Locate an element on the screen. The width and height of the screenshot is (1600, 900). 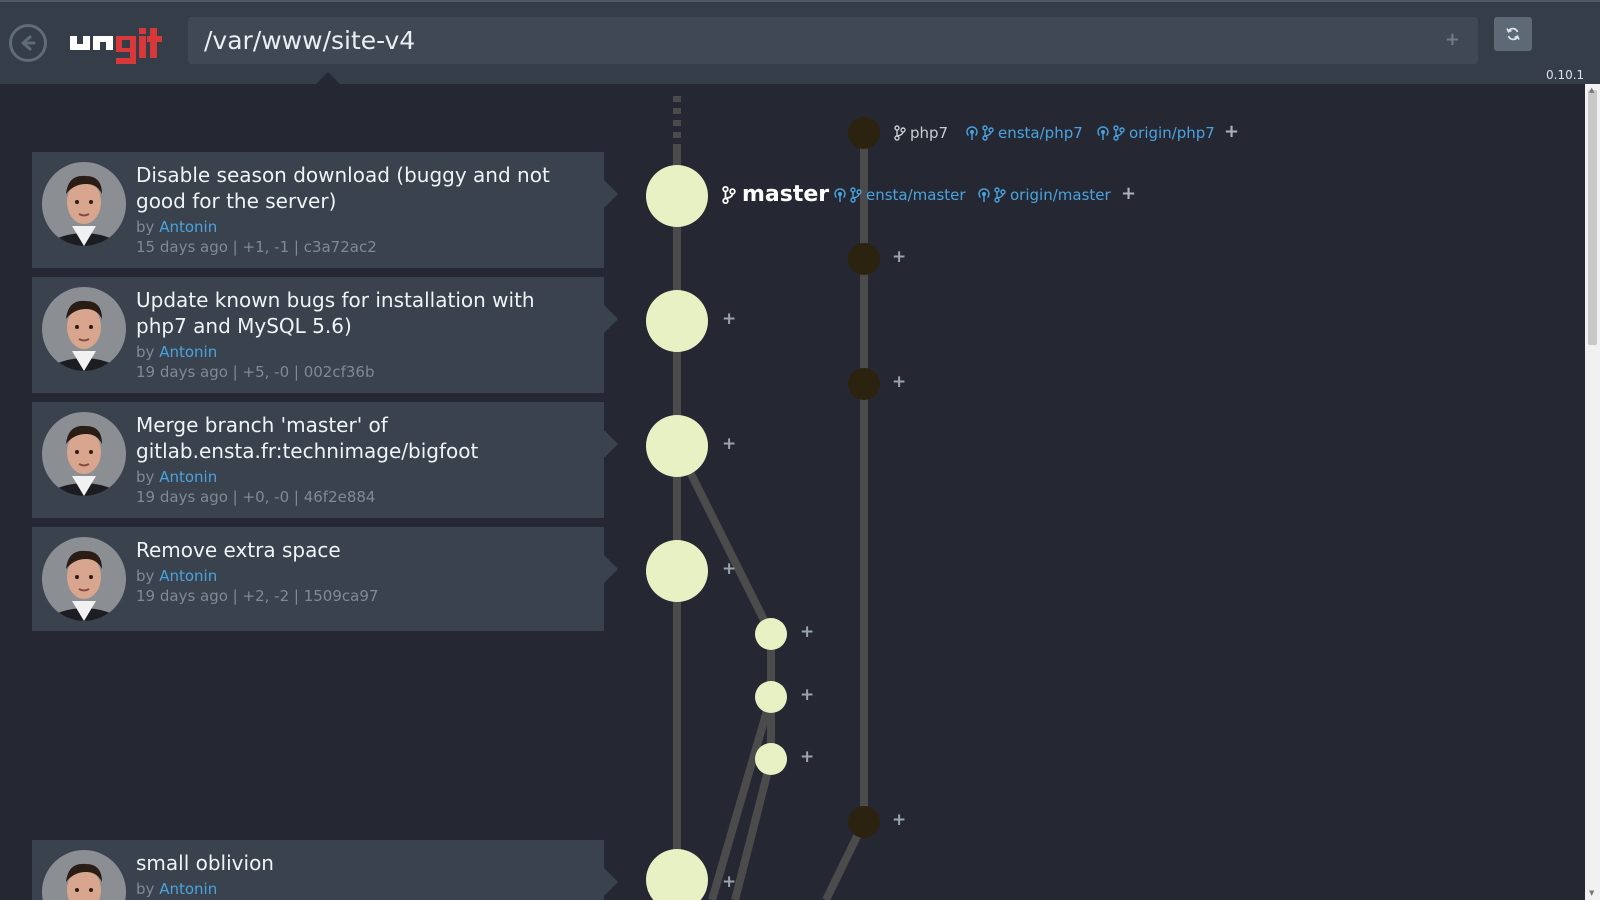
branch-ref-php7: php7 is located at coordinates (921, 133).